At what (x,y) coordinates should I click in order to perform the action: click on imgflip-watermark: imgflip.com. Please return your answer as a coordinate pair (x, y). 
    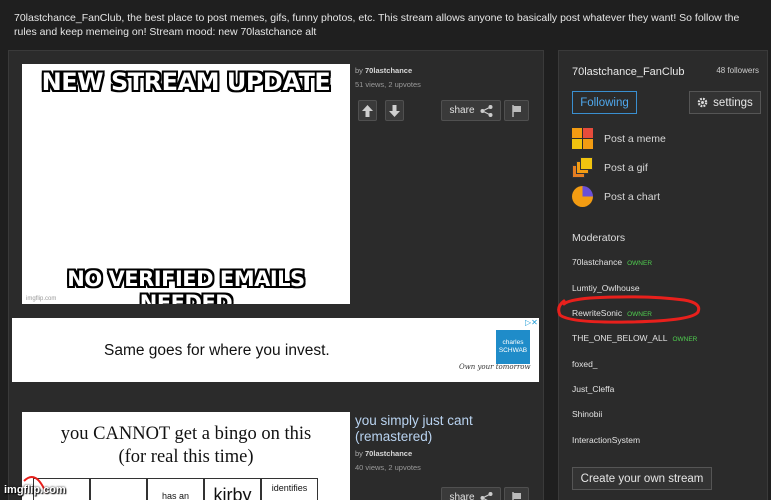
    Looking at the image, I should click on (35, 490).